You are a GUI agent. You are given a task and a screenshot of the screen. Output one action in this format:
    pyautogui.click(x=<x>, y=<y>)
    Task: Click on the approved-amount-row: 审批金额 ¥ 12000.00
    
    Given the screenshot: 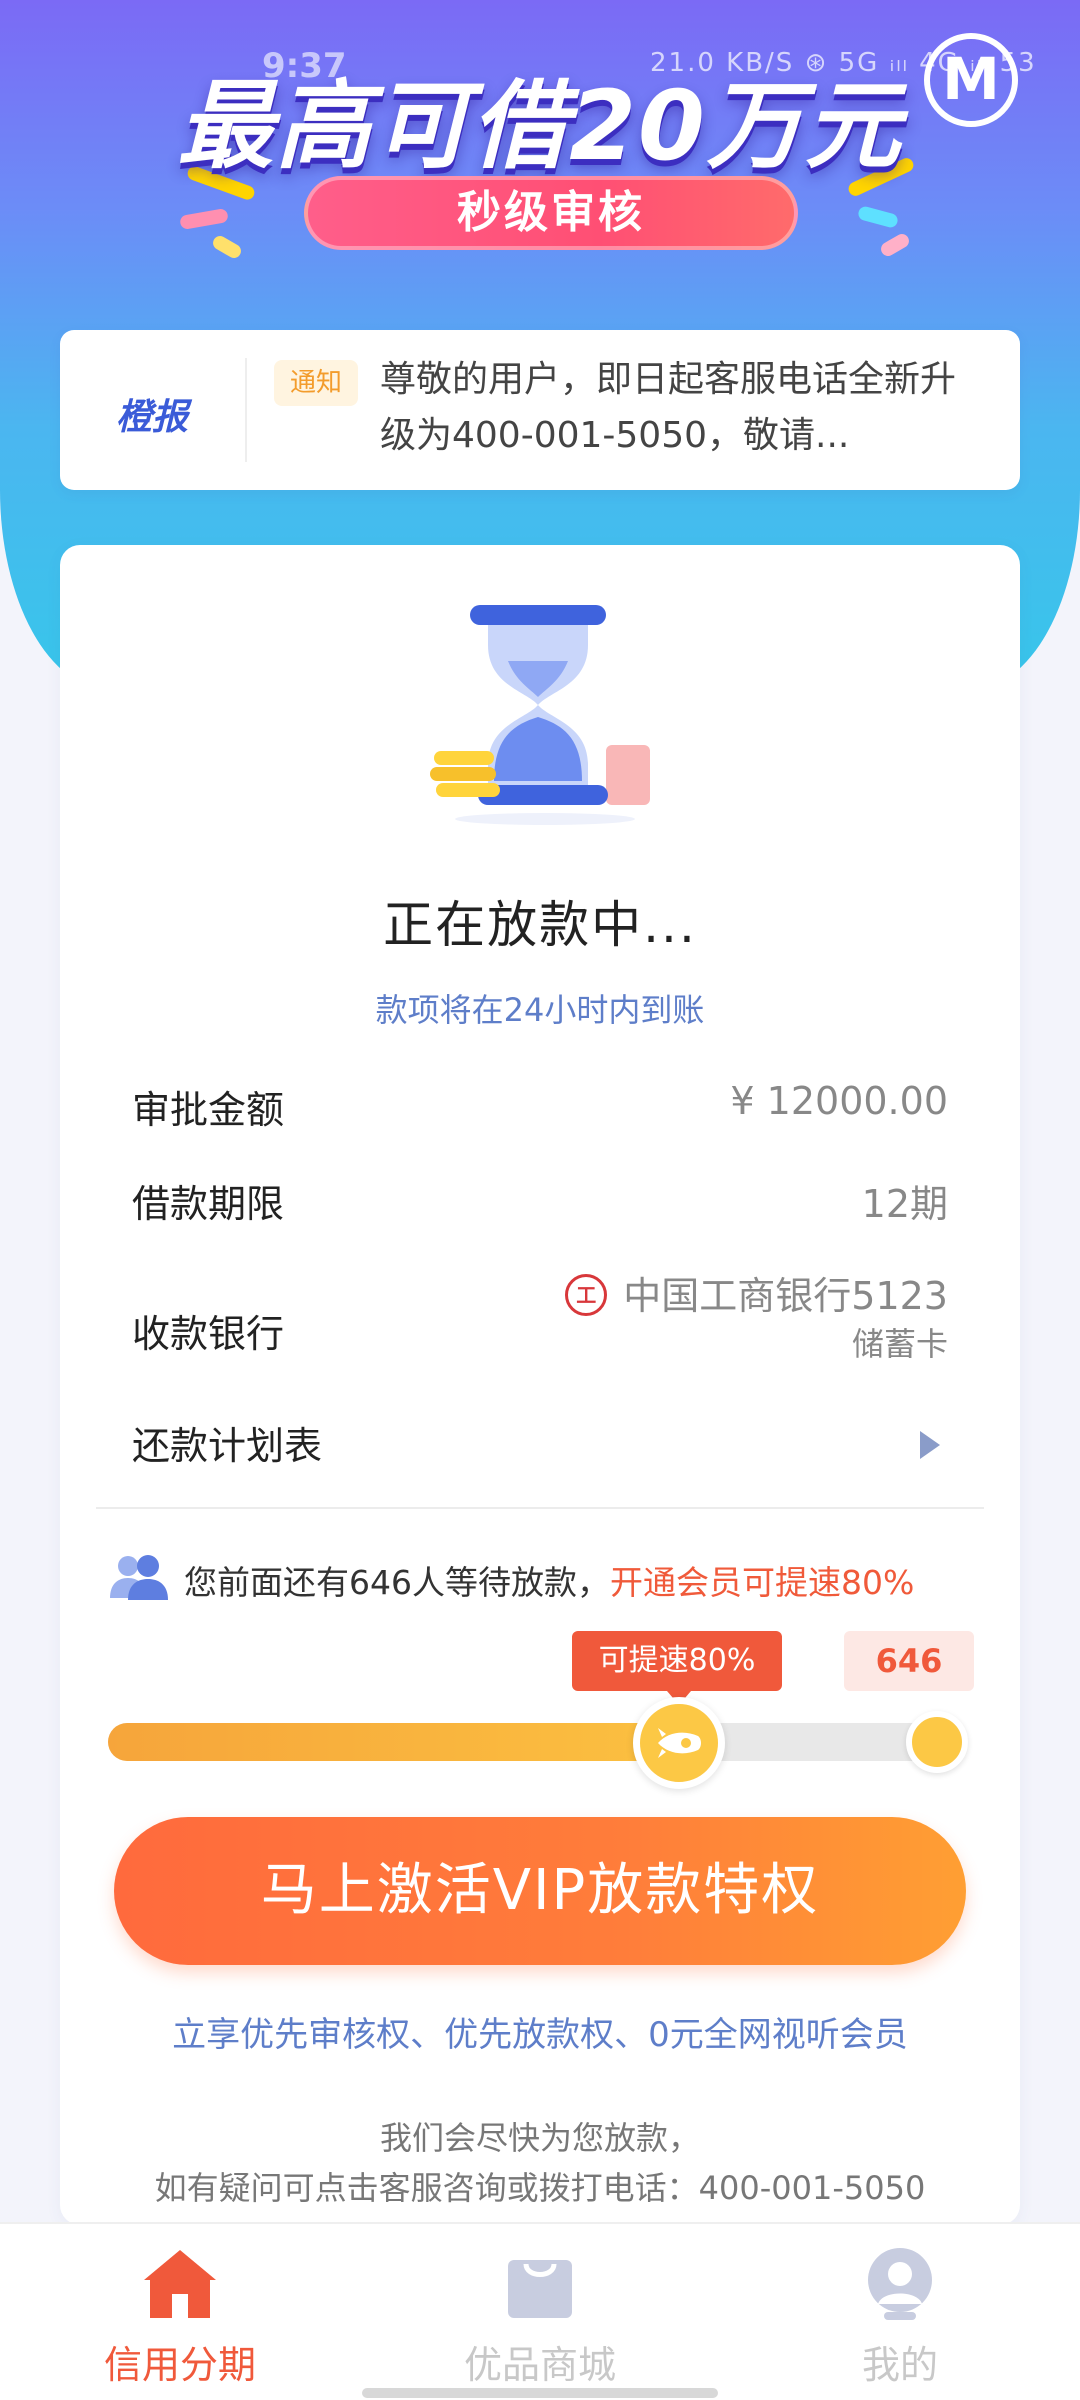 What is the action you would take?
    pyautogui.click(x=540, y=1105)
    